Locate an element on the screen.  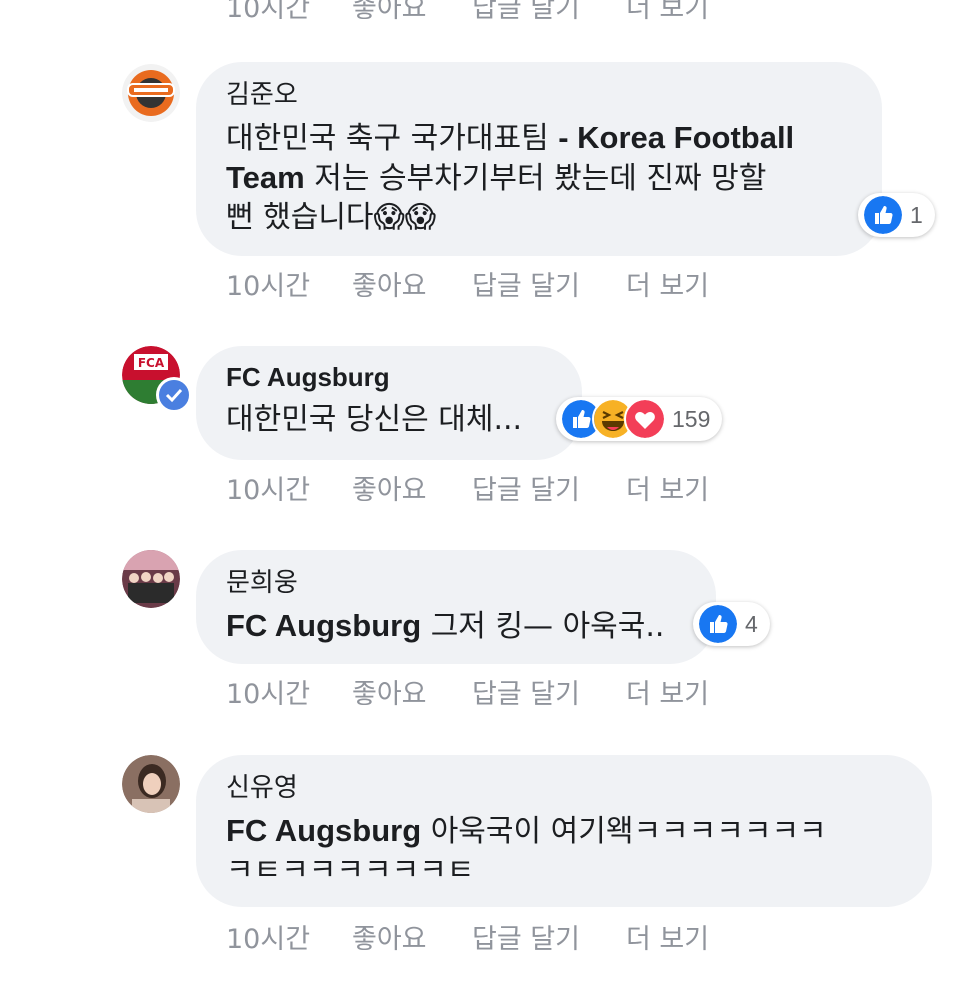
comment-text: 그저 킹— 아욱국.. is located at coordinates (543, 626).